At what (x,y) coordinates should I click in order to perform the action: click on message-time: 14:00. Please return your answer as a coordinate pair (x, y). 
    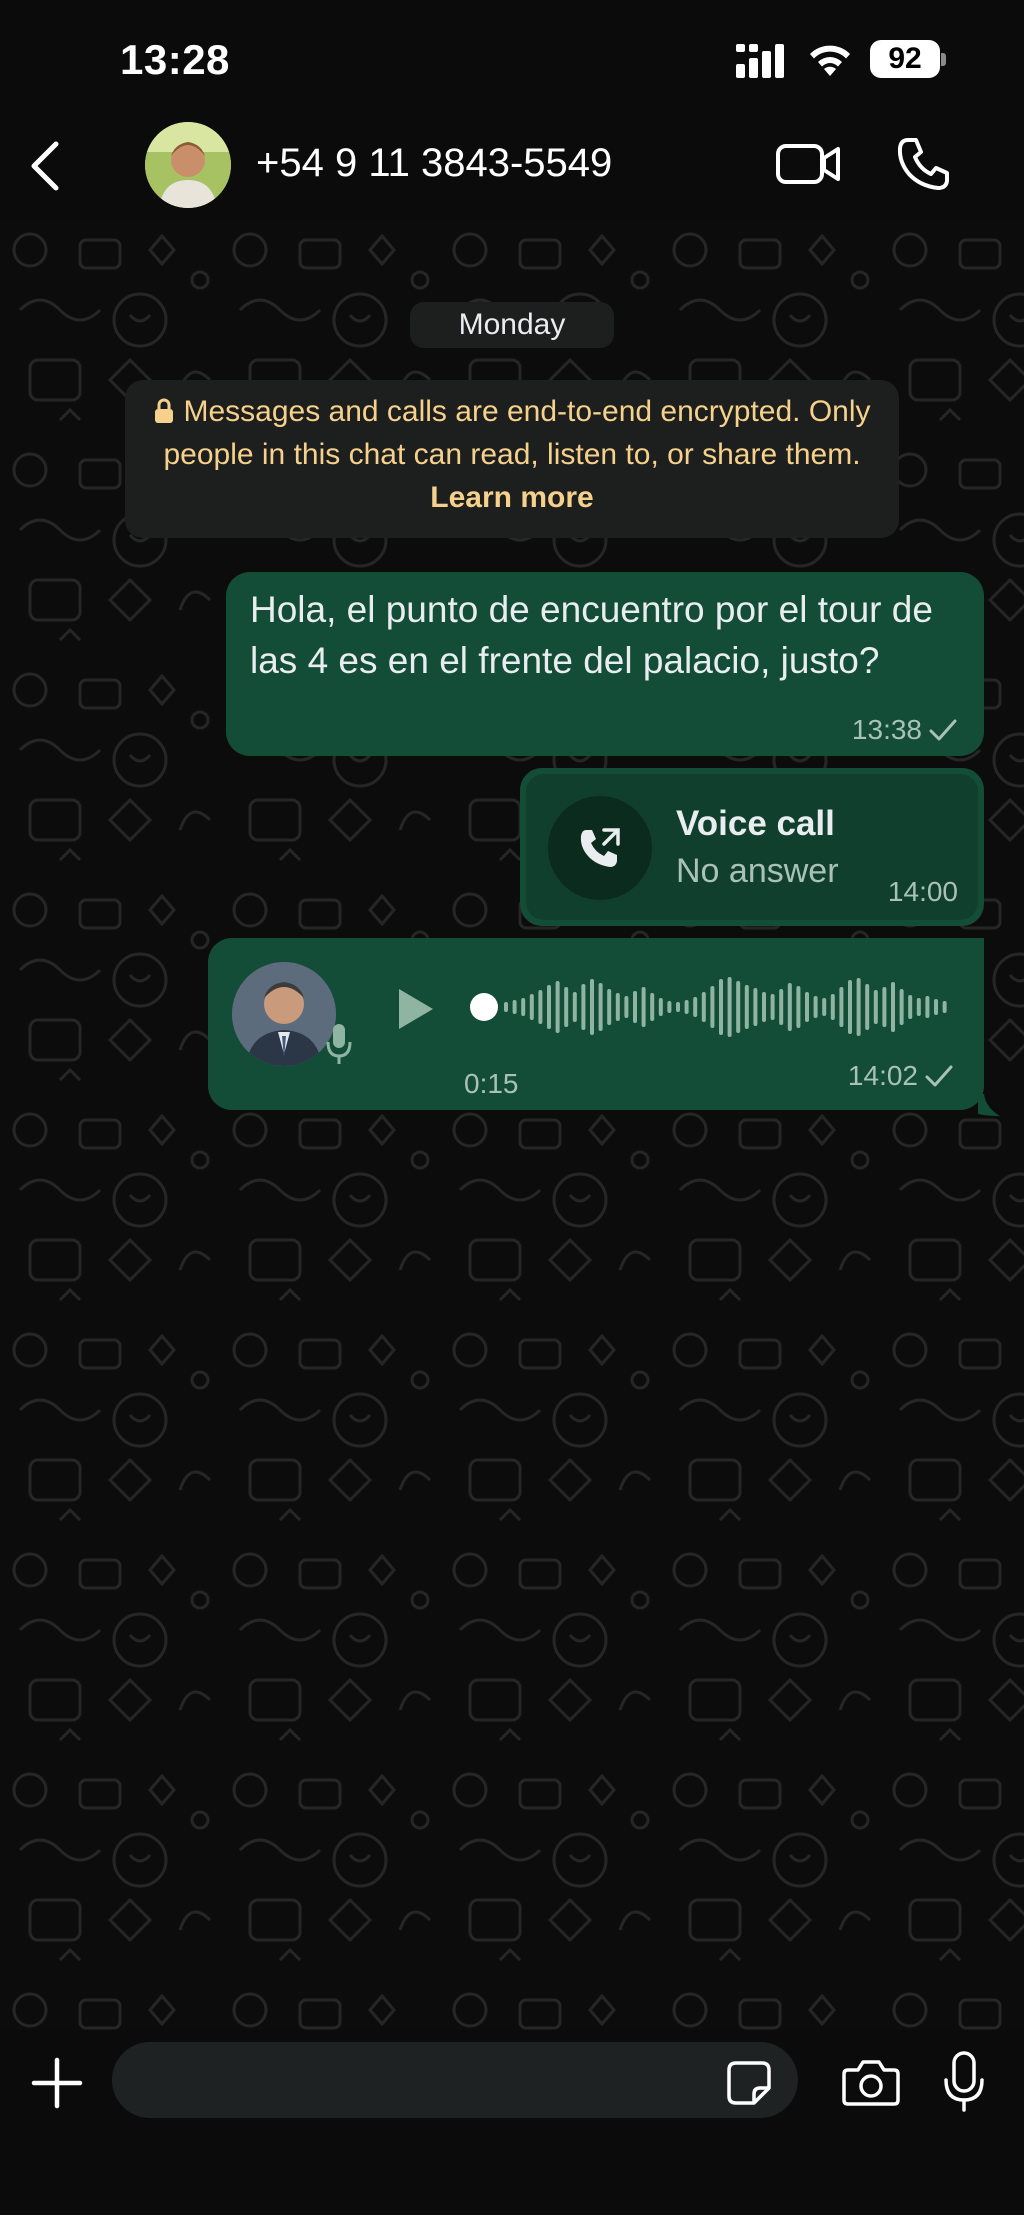
    Looking at the image, I should click on (922, 891).